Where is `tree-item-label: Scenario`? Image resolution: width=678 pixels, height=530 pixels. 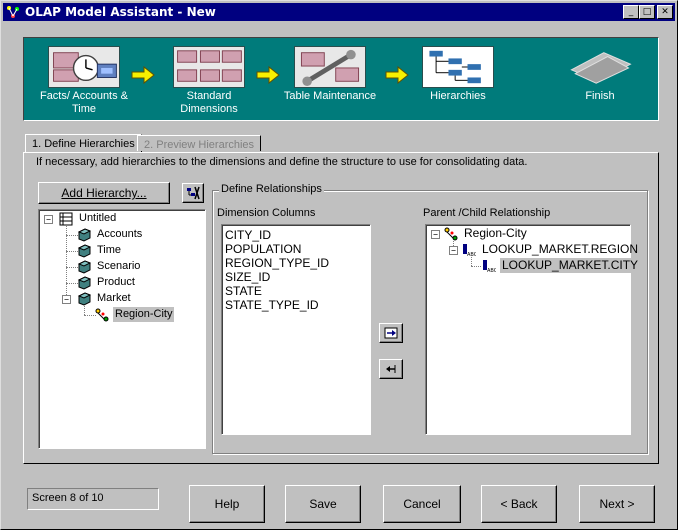 tree-item-label: Scenario is located at coordinates (119, 266).